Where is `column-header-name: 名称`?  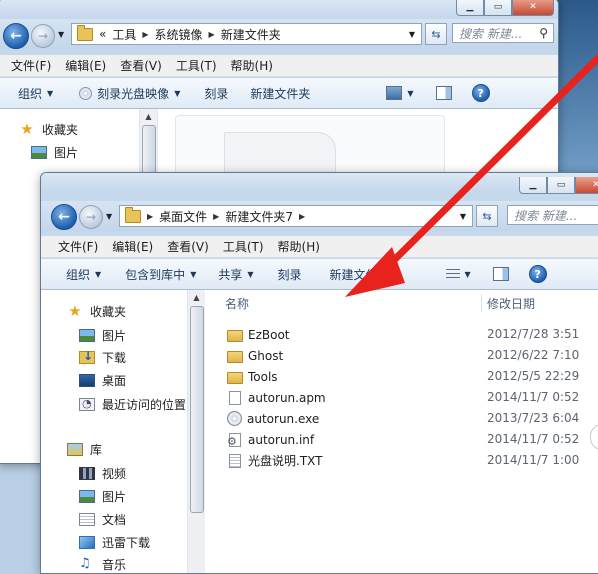 column-header-name: 名称 is located at coordinates (237, 303).